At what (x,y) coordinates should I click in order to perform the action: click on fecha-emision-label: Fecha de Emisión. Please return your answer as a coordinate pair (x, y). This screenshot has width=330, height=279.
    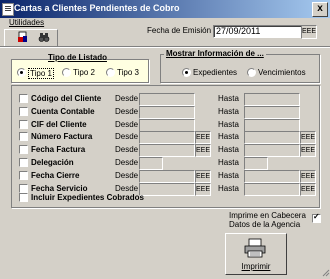
    Looking at the image, I should click on (179, 30).